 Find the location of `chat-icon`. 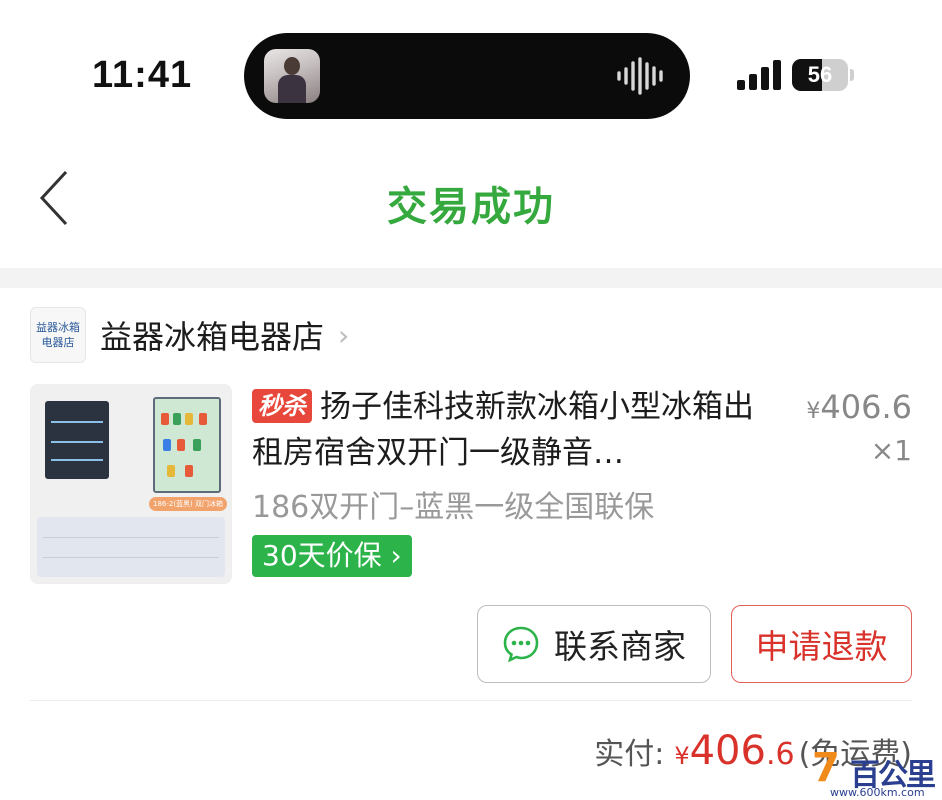

chat-icon is located at coordinates (521, 644).